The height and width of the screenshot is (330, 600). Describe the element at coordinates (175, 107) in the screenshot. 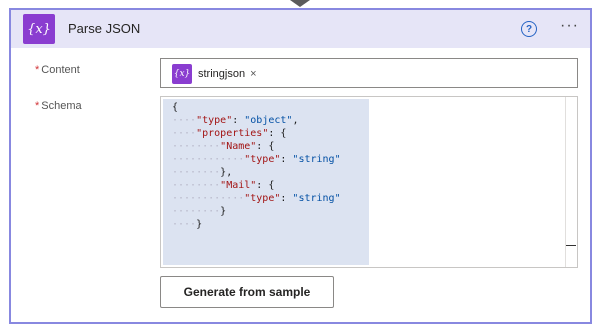

I see `code-line: {` at that location.